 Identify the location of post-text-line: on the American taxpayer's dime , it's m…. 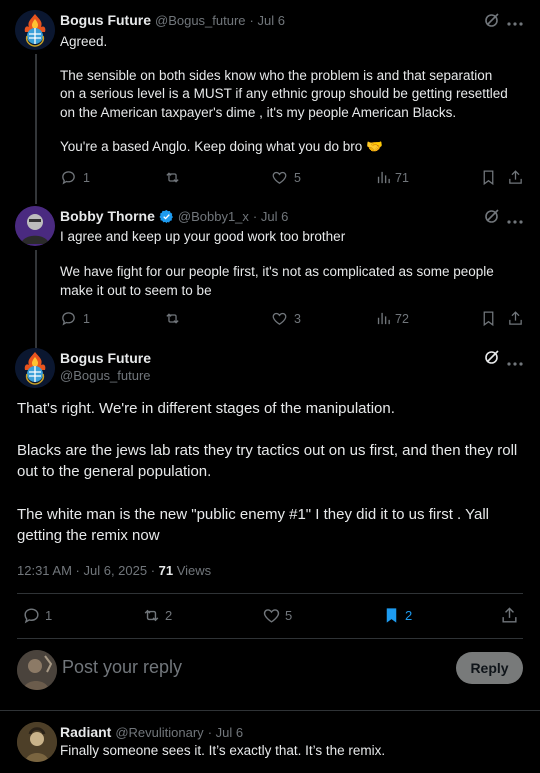
(258, 112).